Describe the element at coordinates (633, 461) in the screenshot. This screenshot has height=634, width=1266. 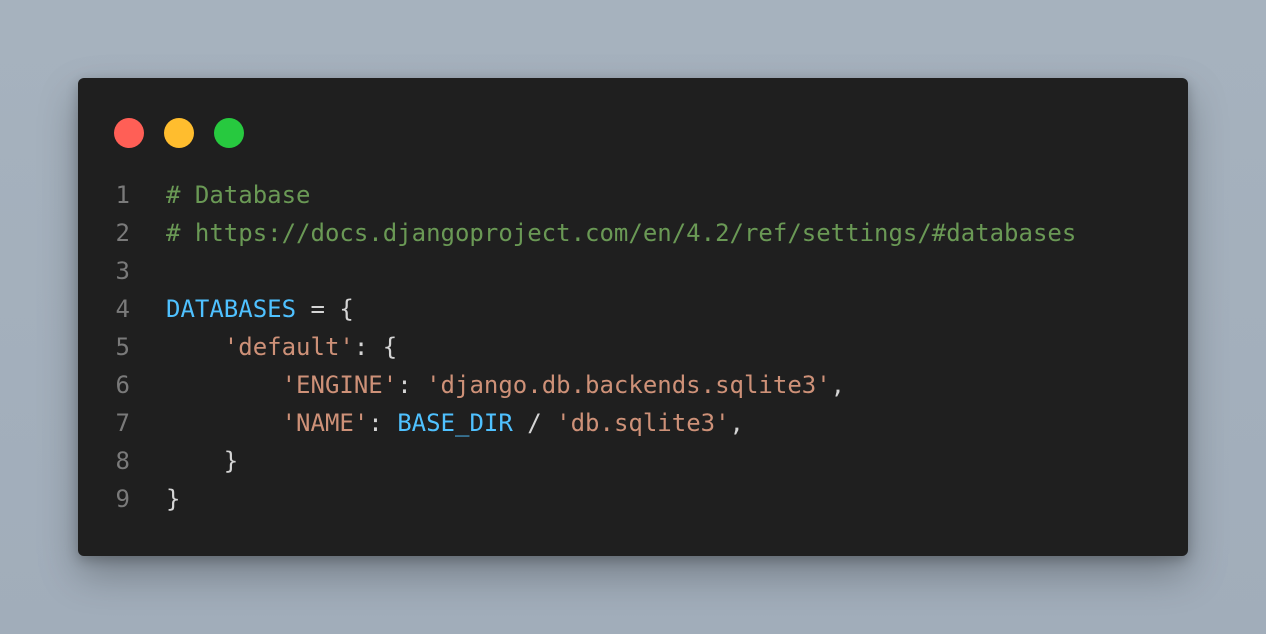
I see `code-line: 8 }` at that location.